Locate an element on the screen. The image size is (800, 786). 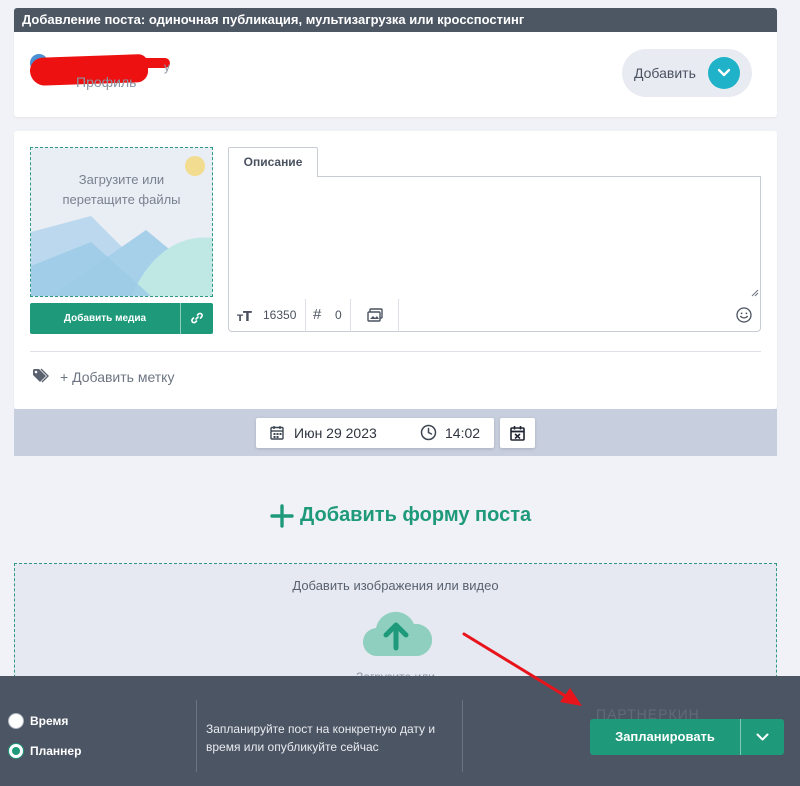
description-toolbar: T T 16350 # 0 is located at coordinates (494, 315).